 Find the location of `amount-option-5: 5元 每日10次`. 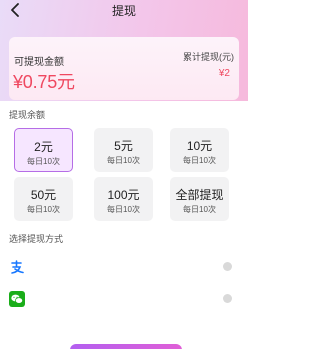

amount-option-5: 5元 每日10次 is located at coordinates (123, 150).